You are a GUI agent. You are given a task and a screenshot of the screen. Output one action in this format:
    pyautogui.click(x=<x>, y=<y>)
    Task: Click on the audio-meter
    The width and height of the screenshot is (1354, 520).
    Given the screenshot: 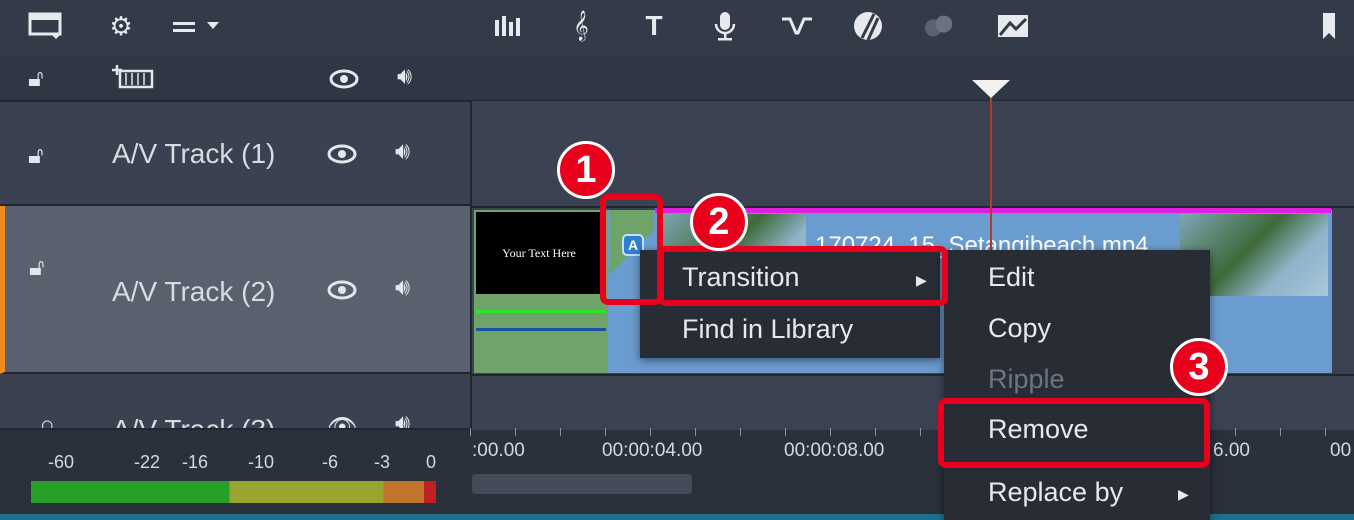 What is the action you would take?
    pyautogui.click(x=235, y=475)
    